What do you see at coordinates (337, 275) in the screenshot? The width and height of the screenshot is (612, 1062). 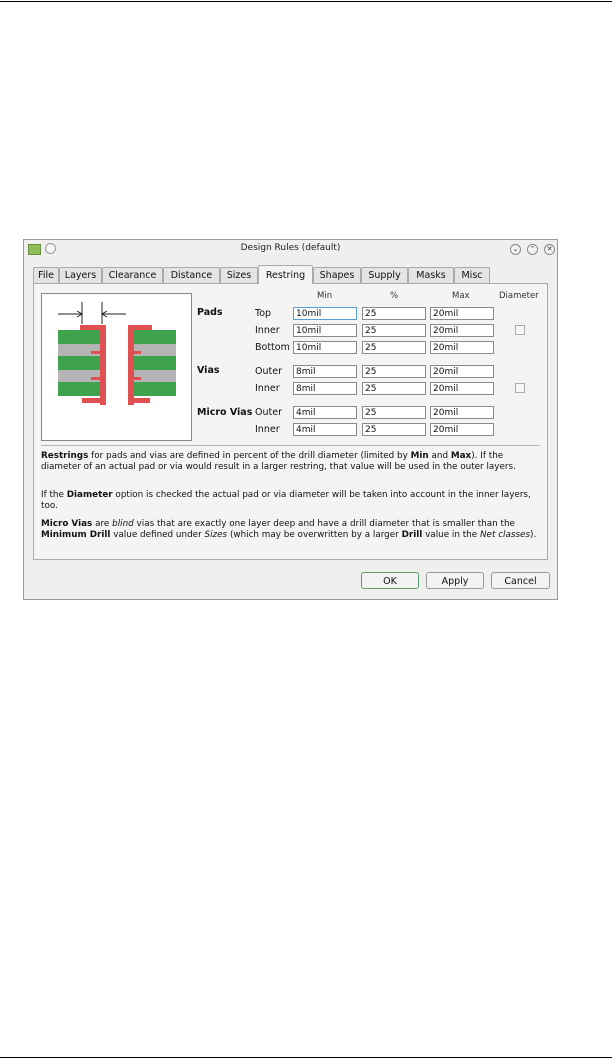 I see `tab-shapes: Shapes` at bounding box center [337, 275].